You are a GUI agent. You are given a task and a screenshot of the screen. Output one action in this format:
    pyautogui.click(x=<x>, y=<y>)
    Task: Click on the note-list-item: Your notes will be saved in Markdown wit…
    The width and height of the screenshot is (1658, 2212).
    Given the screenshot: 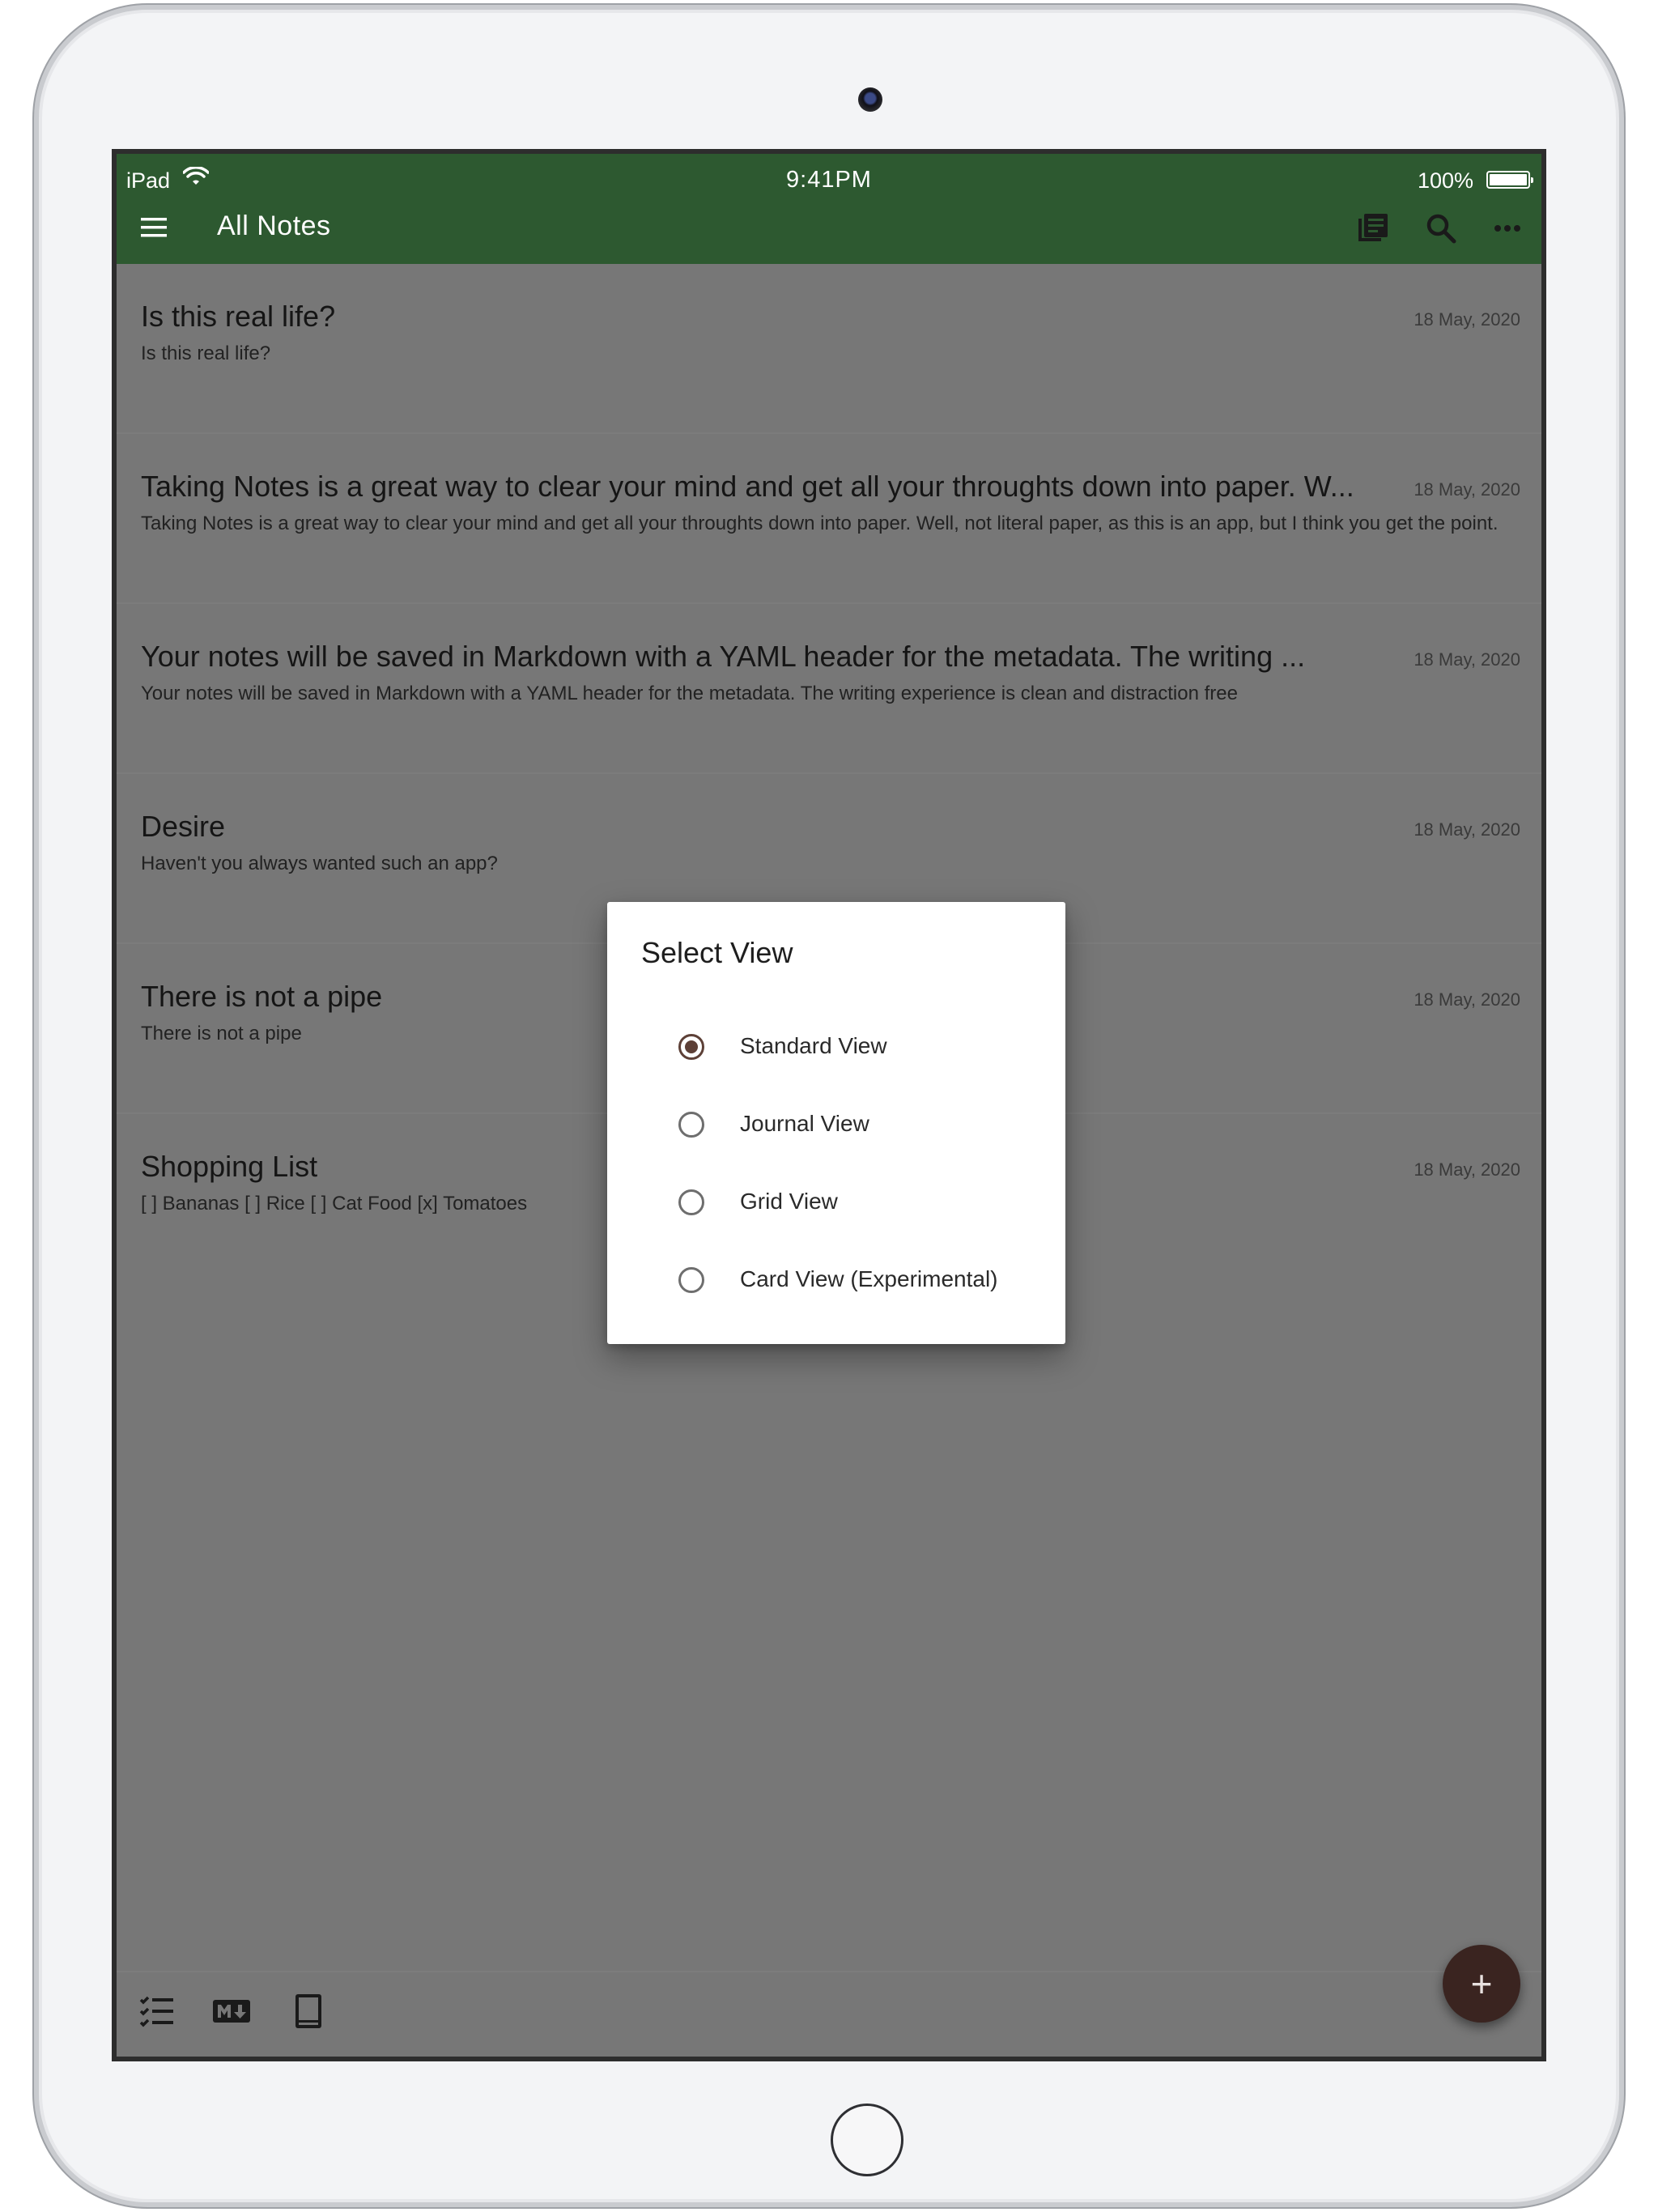 What is the action you would take?
    pyautogui.click(x=829, y=689)
    